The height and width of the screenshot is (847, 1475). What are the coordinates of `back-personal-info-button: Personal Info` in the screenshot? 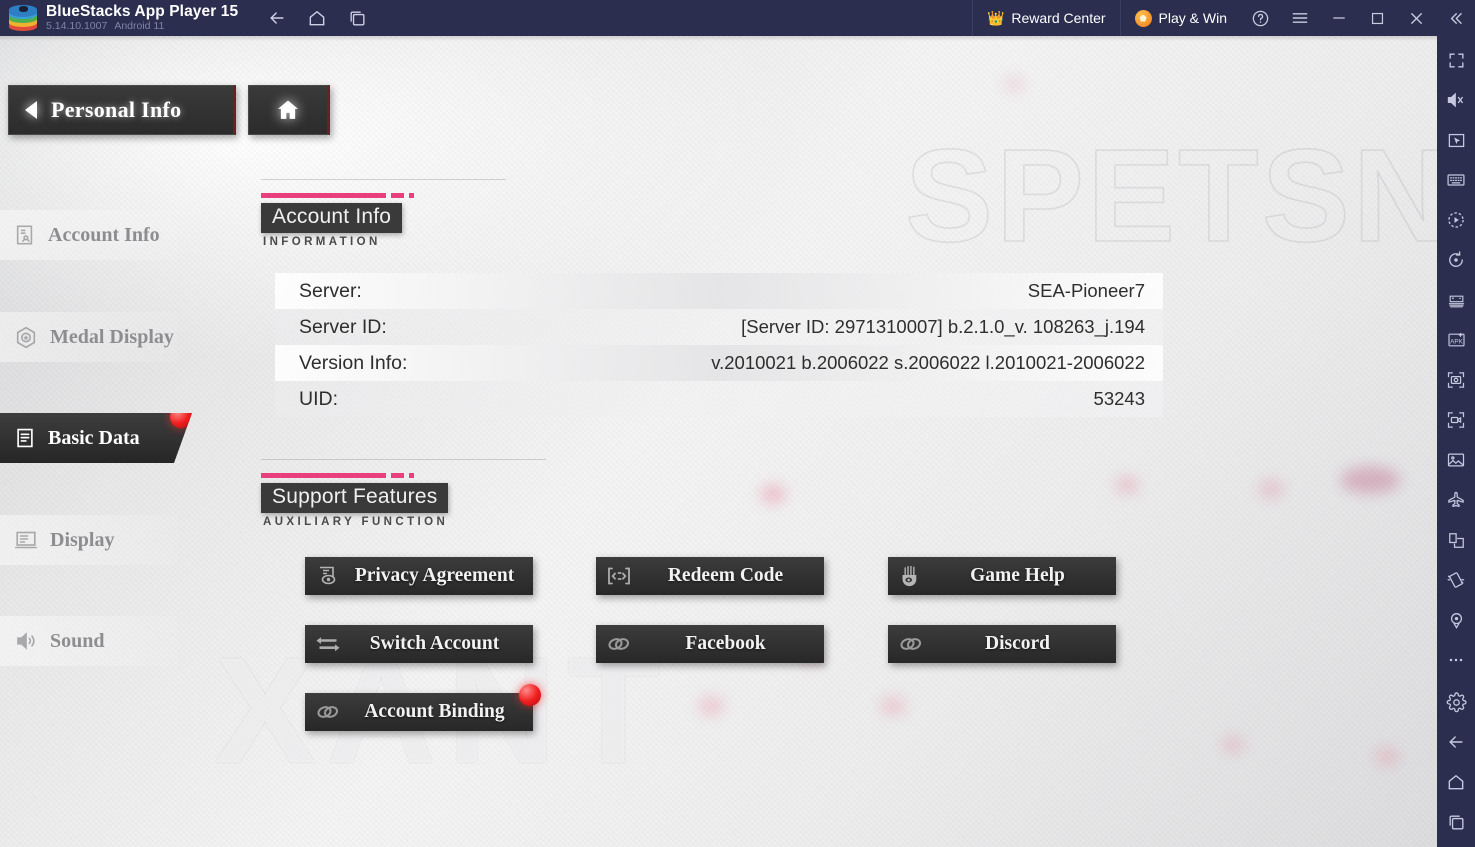 It's located at (122, 110).